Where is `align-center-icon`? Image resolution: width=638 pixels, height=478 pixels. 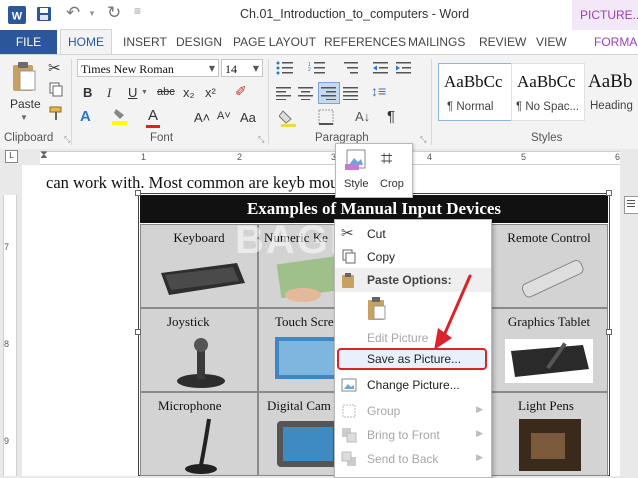
align-center-icon is located at coordinates (306, 94).